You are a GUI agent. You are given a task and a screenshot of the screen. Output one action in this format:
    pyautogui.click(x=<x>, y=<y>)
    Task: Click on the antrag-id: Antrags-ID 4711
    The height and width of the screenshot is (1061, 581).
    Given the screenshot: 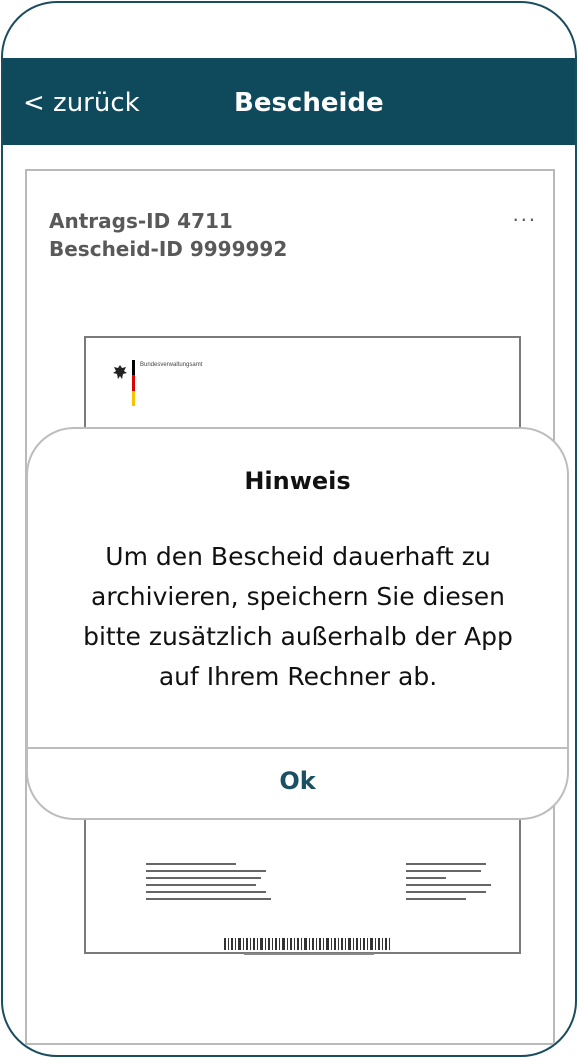 What is the action you would take?
    pyautogui.click(x=141, y=221)
    